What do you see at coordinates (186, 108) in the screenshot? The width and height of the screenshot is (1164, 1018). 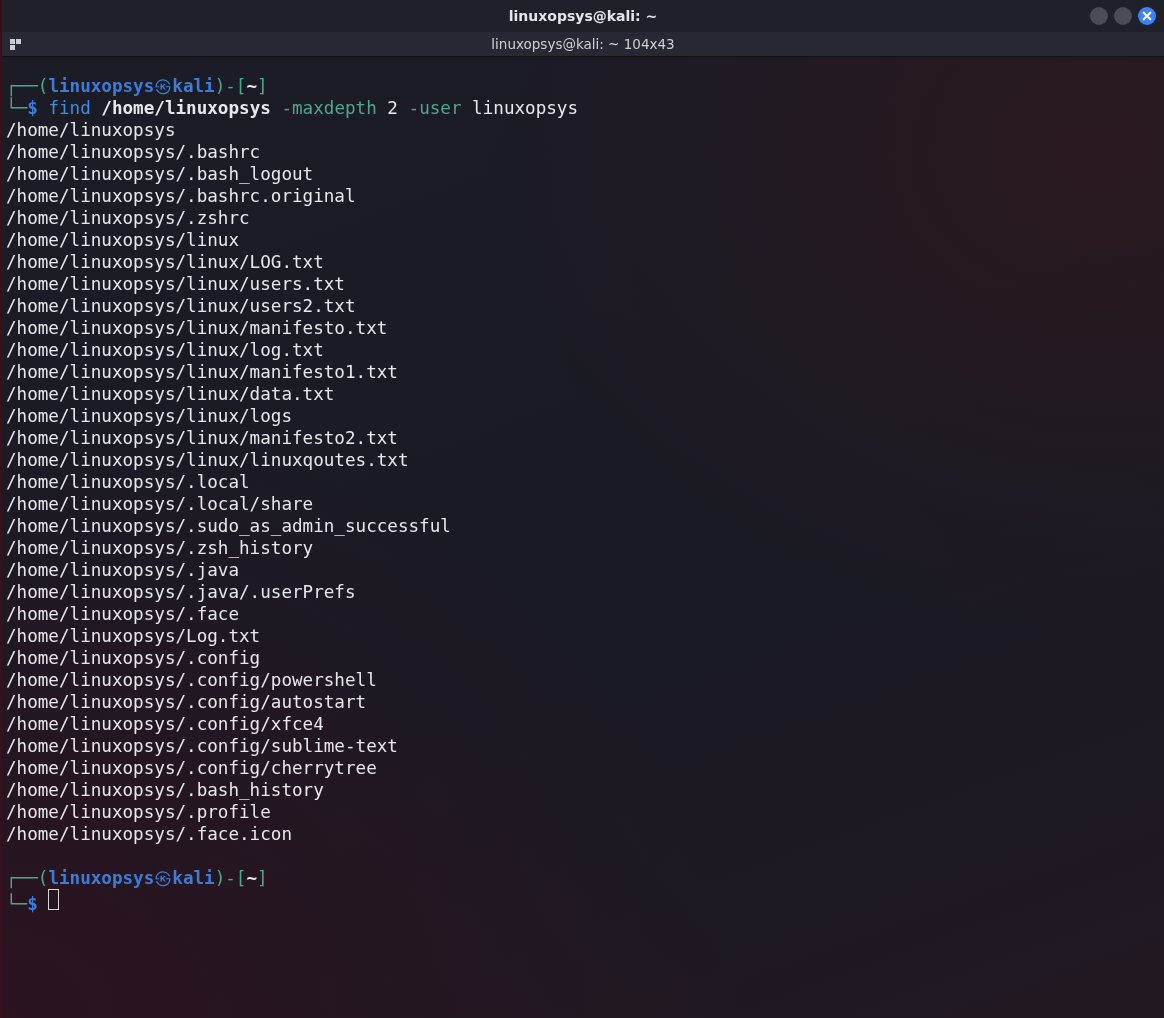 I see `command-path: /home/linuxopsys` at bounding box center [186, 108].